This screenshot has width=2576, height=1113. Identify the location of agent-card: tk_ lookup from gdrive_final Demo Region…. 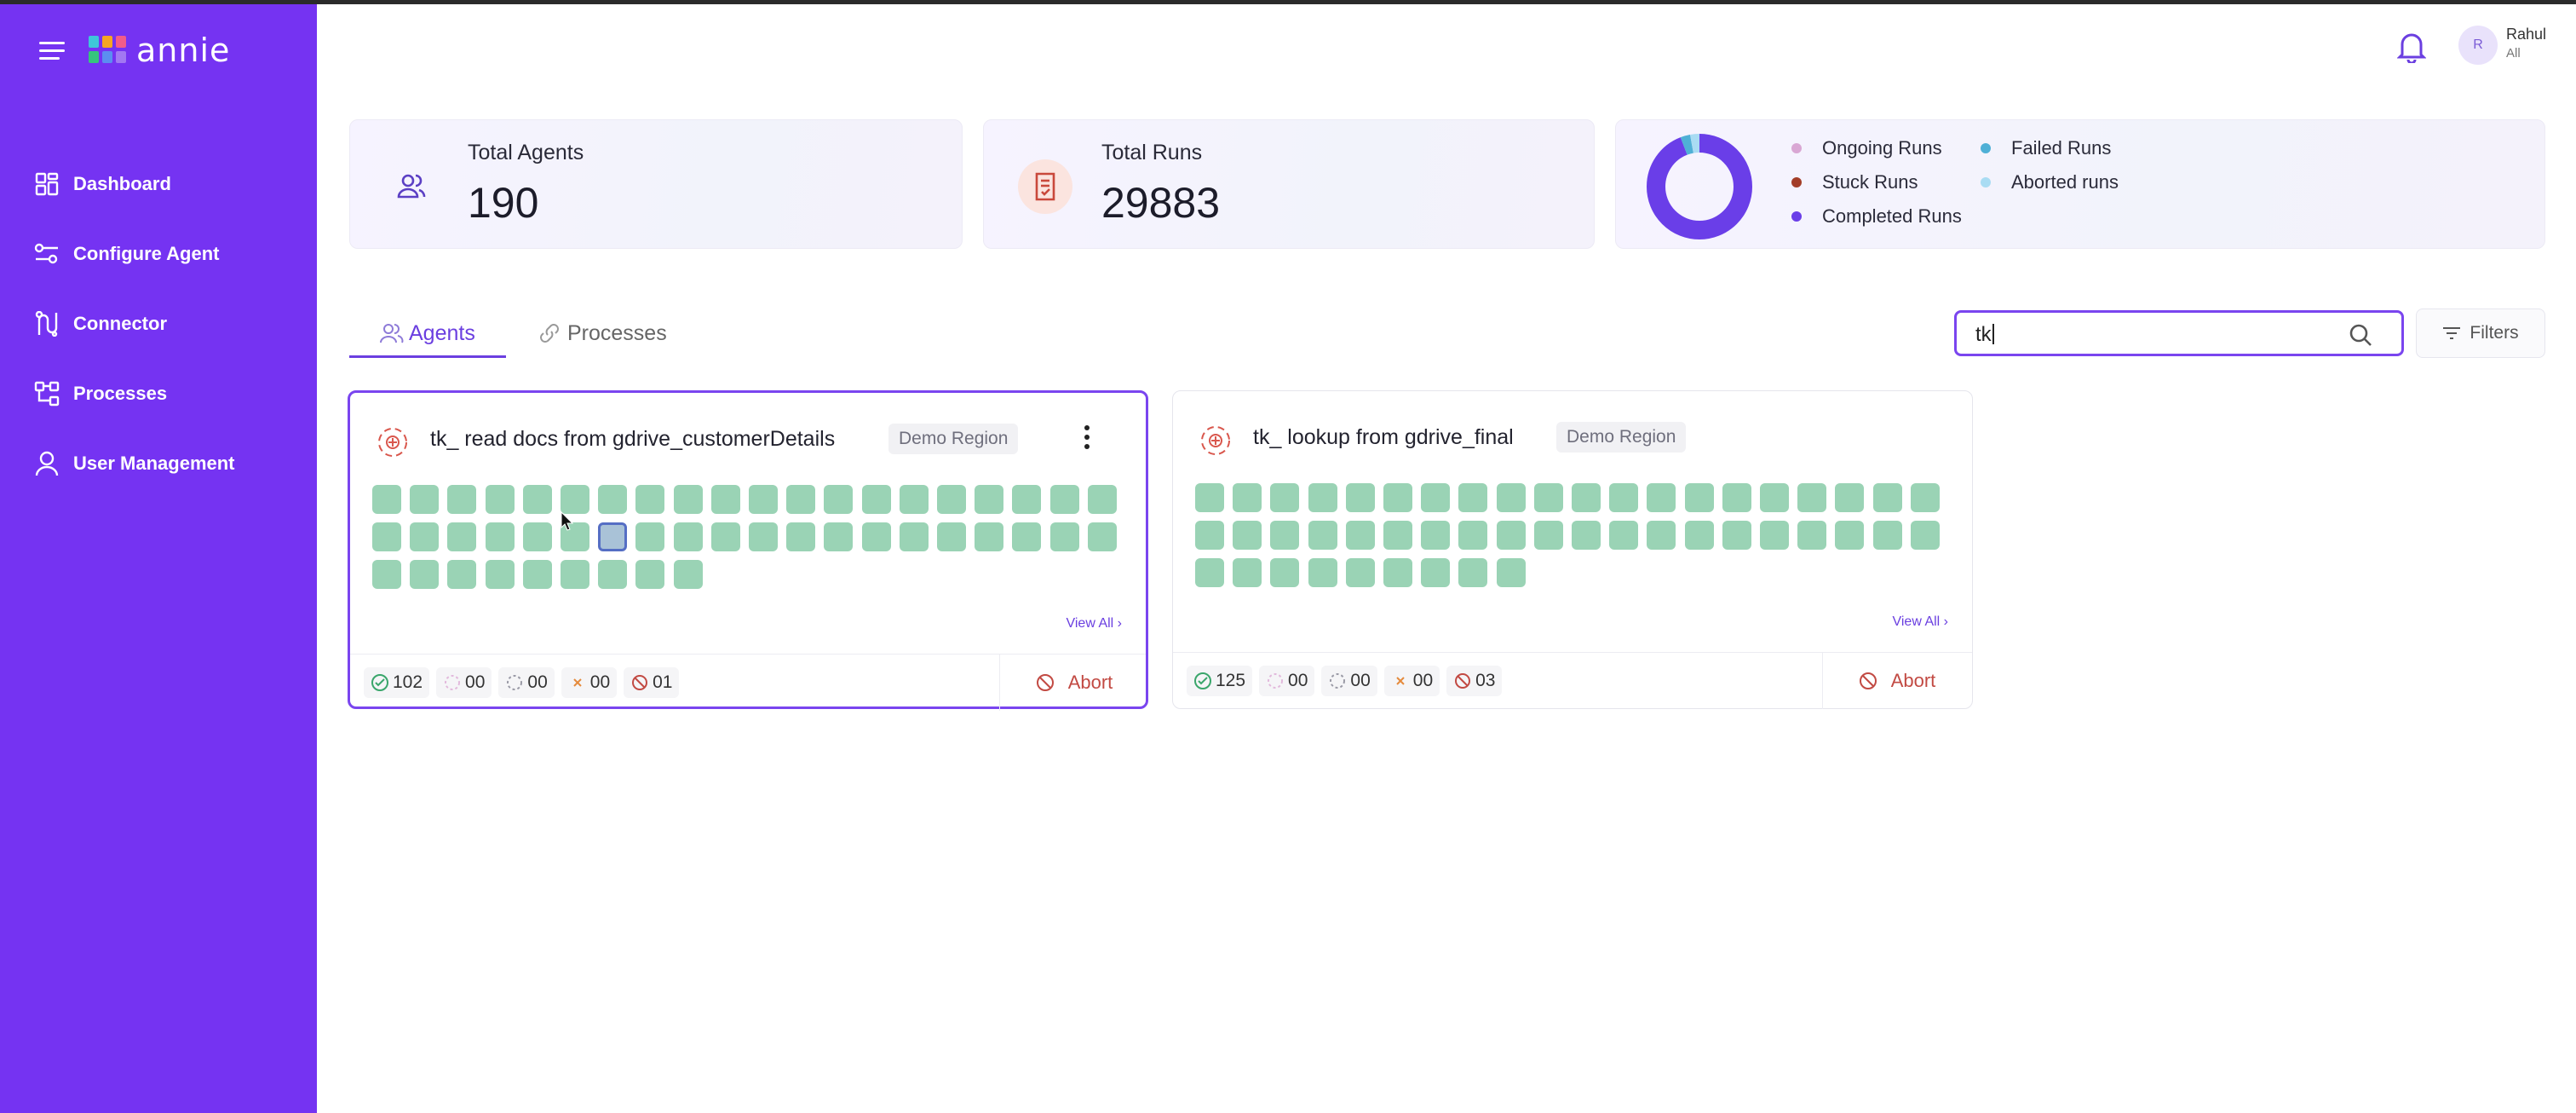
(1573, 549).